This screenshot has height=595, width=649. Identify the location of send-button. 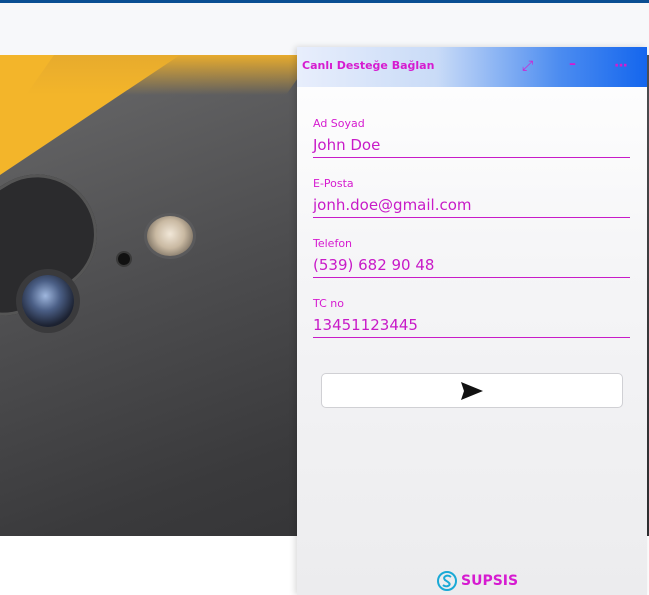
(472, 390).